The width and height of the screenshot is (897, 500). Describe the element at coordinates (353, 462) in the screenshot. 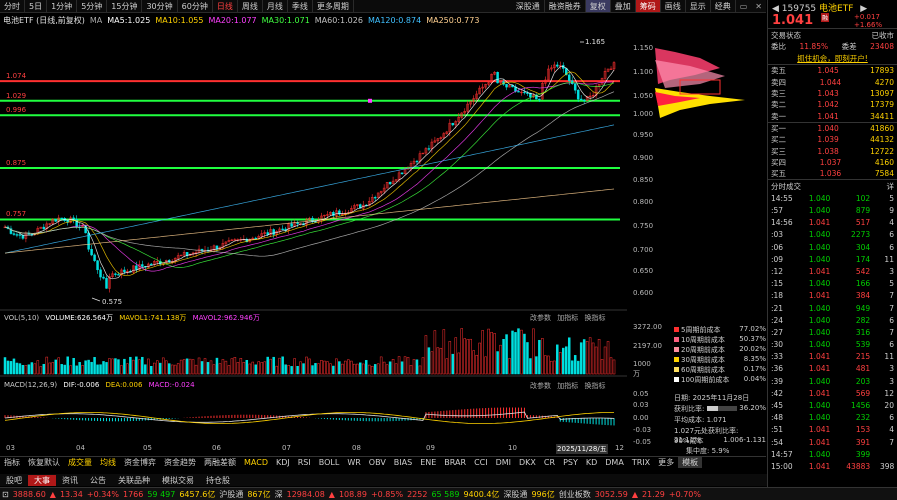

I see `indicator-tab: WR` at that location.